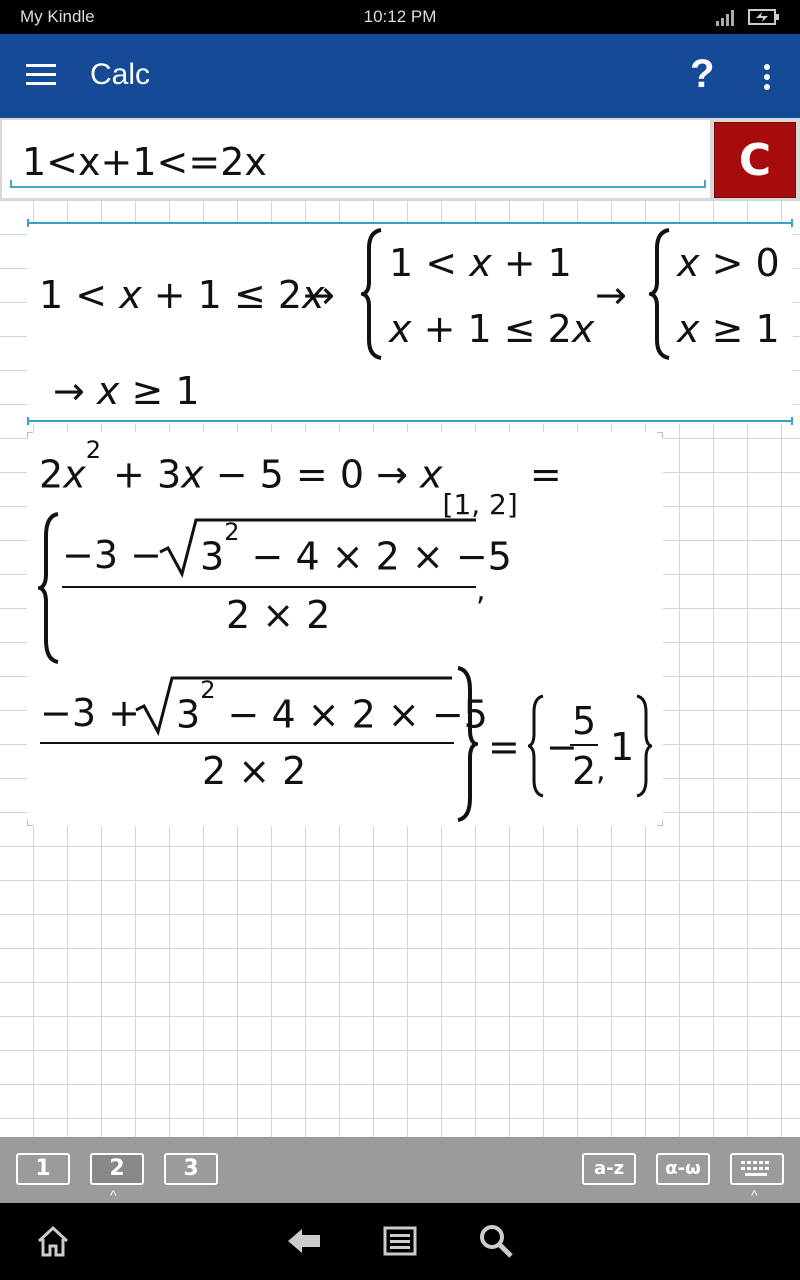 This screenshot has width=800, height=1280. What do you see at coordinates (332, 706) in the screenshot?
I see `root2-radicand: 32 − 4 × 2 × −5` at bounding box center [332, 706].